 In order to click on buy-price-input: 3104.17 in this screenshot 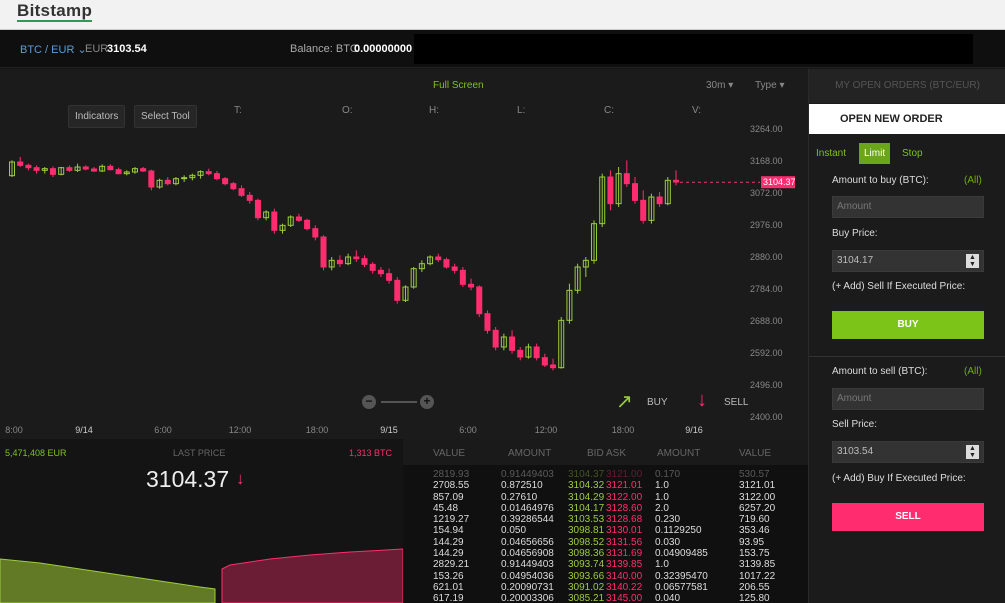, I will do `click(908, 261)`.